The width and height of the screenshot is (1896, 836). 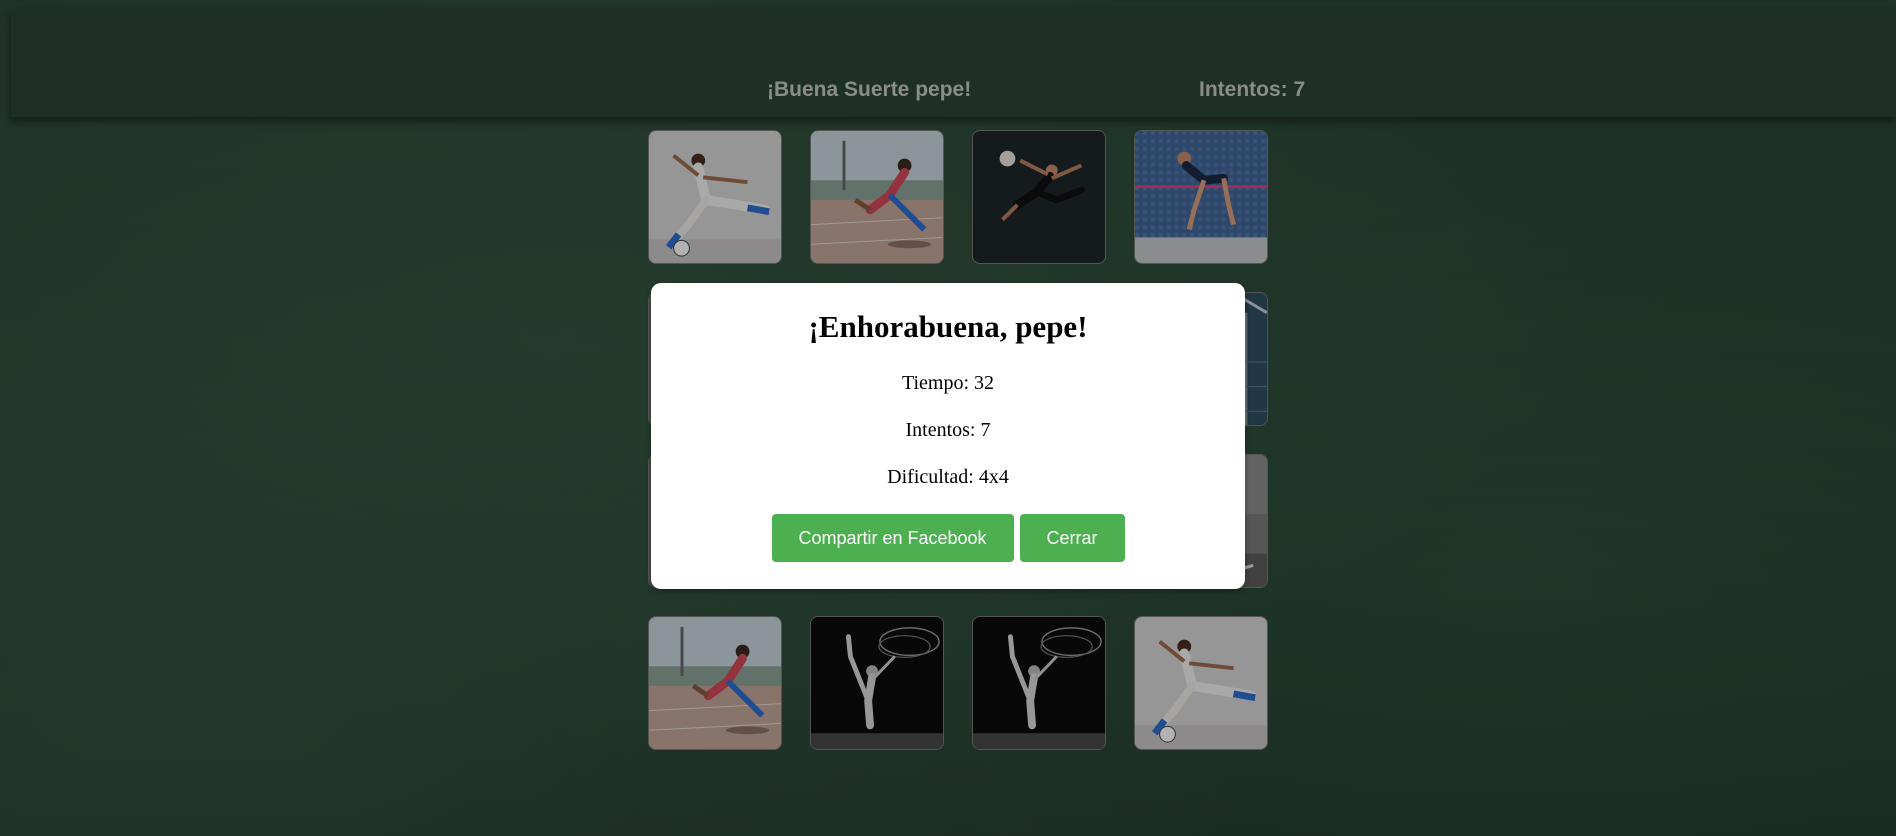 I want to click on share-facebook-button: Compartir en Facebook, so click(x=892, y=538).